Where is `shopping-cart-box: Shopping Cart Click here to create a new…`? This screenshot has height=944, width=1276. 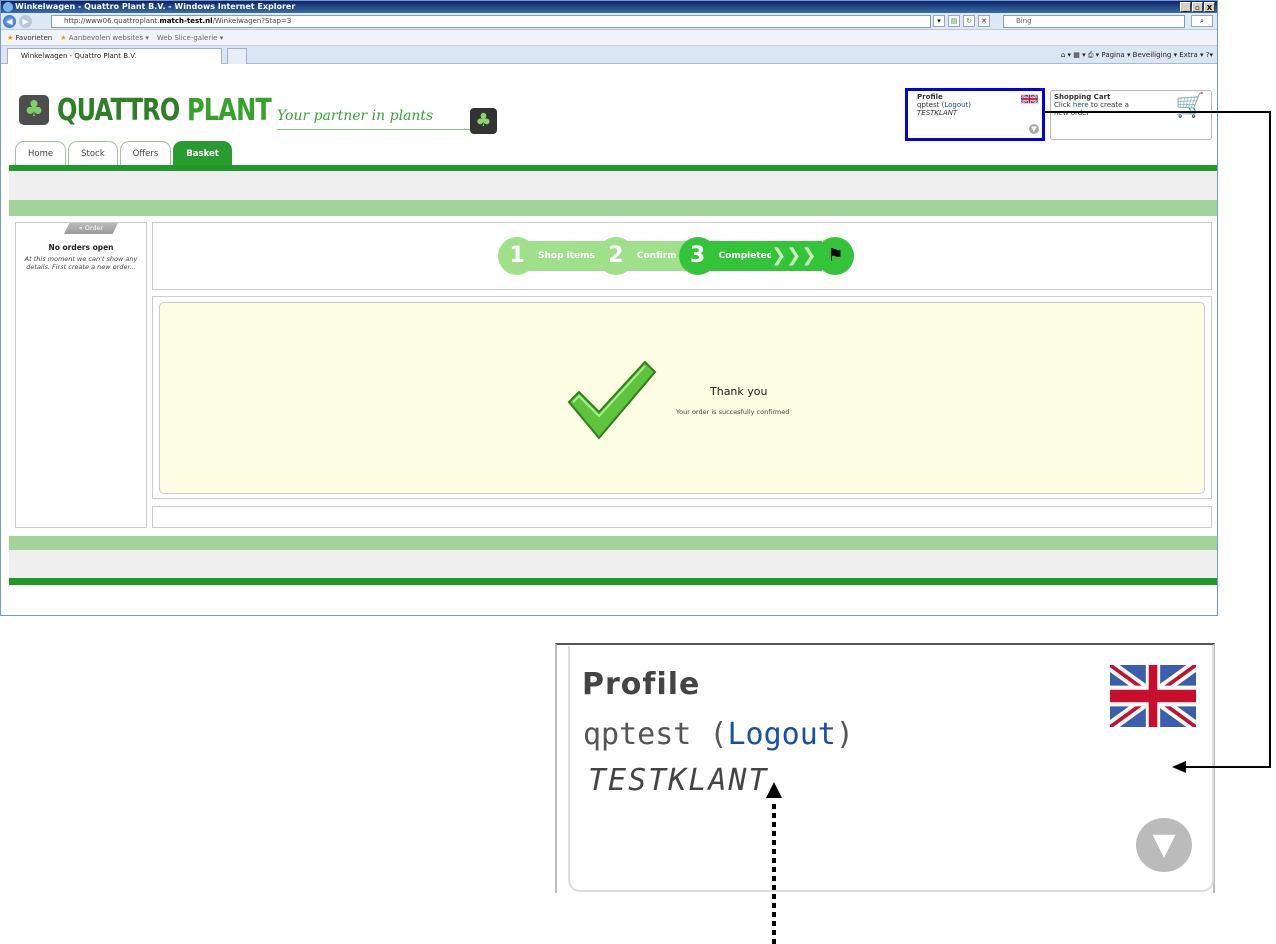 shopping-cart-box: Shopping Cart Click here to create a new… is located at coordinates (1131, 115).